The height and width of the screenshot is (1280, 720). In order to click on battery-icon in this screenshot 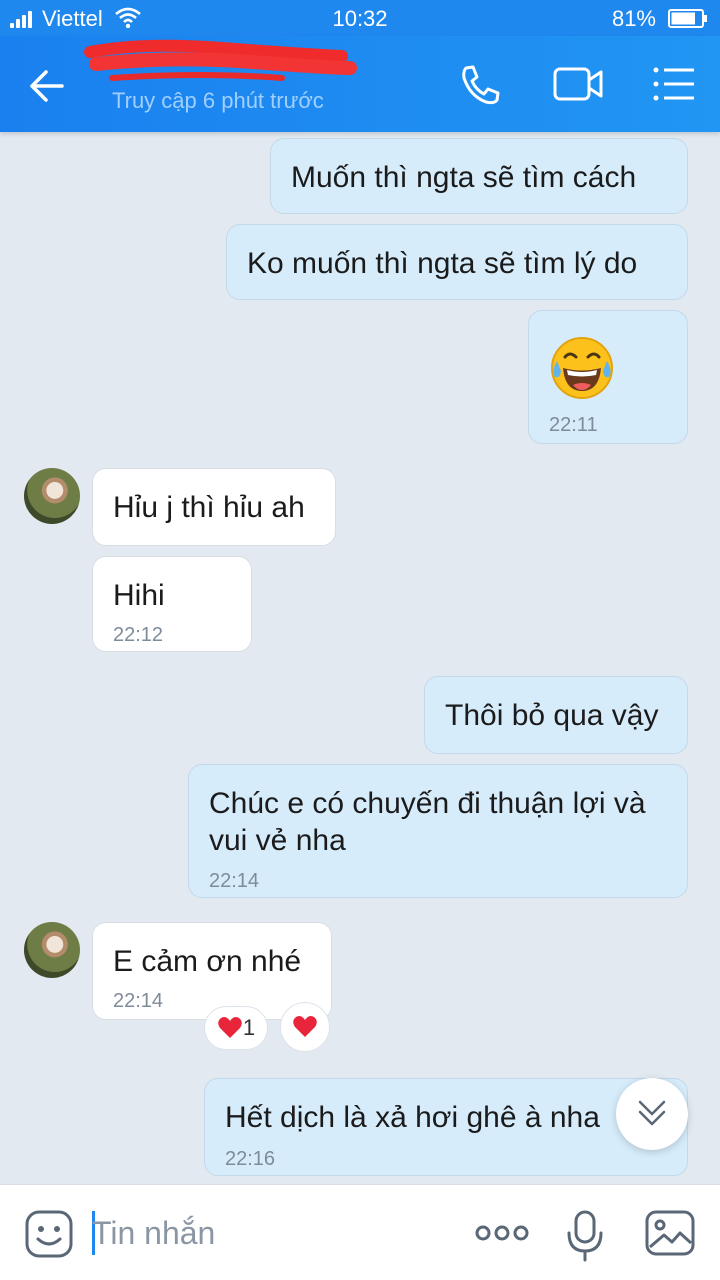, I will do `click(687, 18)`.